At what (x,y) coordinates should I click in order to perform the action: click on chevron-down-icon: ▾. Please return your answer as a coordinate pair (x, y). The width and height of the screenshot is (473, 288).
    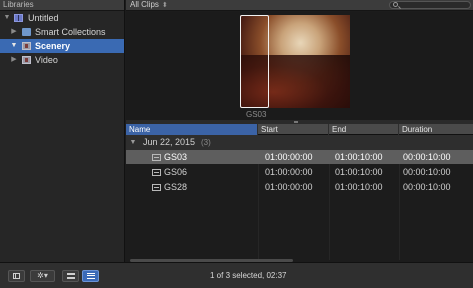
    Looking at the image, I should click on (45, 275).